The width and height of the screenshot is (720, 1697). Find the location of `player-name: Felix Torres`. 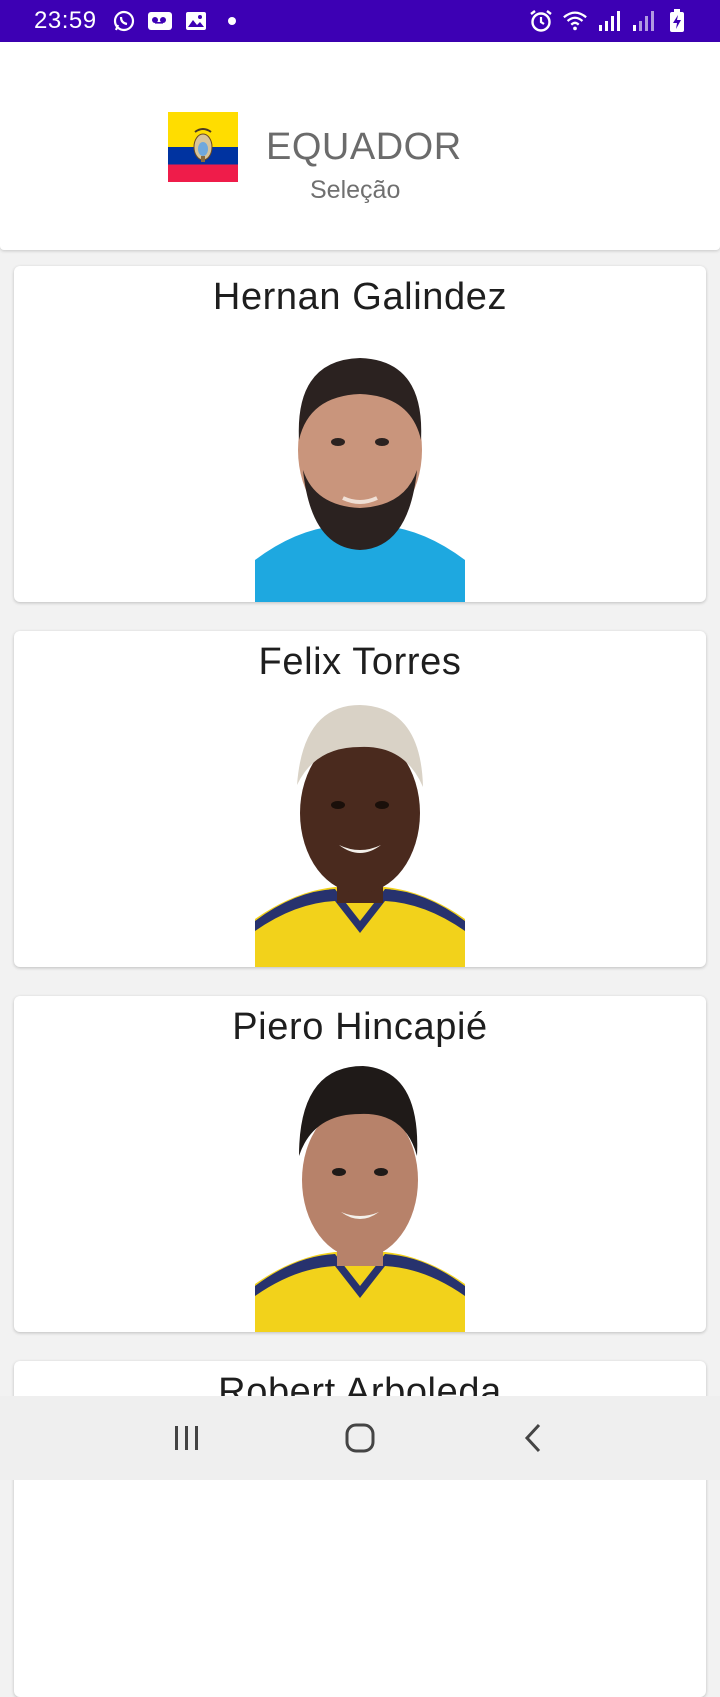

player-name: Felix Torres is located at coordinates (360, 662).